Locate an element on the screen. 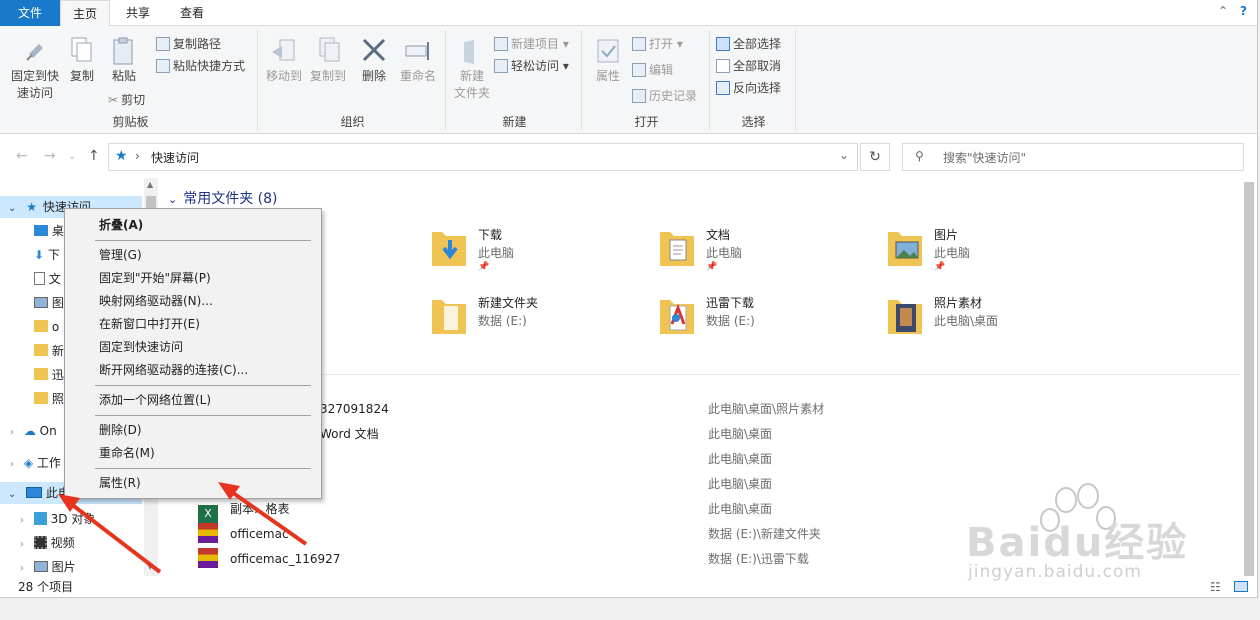  red-arrow-right is located at coordinates (266, 516).